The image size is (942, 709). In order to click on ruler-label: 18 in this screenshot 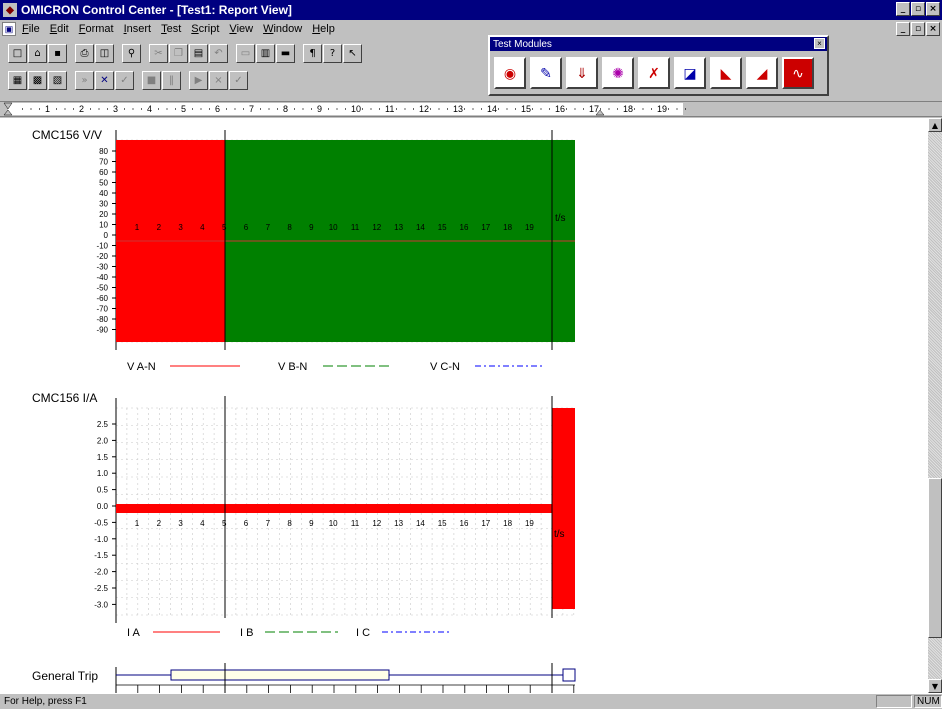, I will do `click(628, 109)`.